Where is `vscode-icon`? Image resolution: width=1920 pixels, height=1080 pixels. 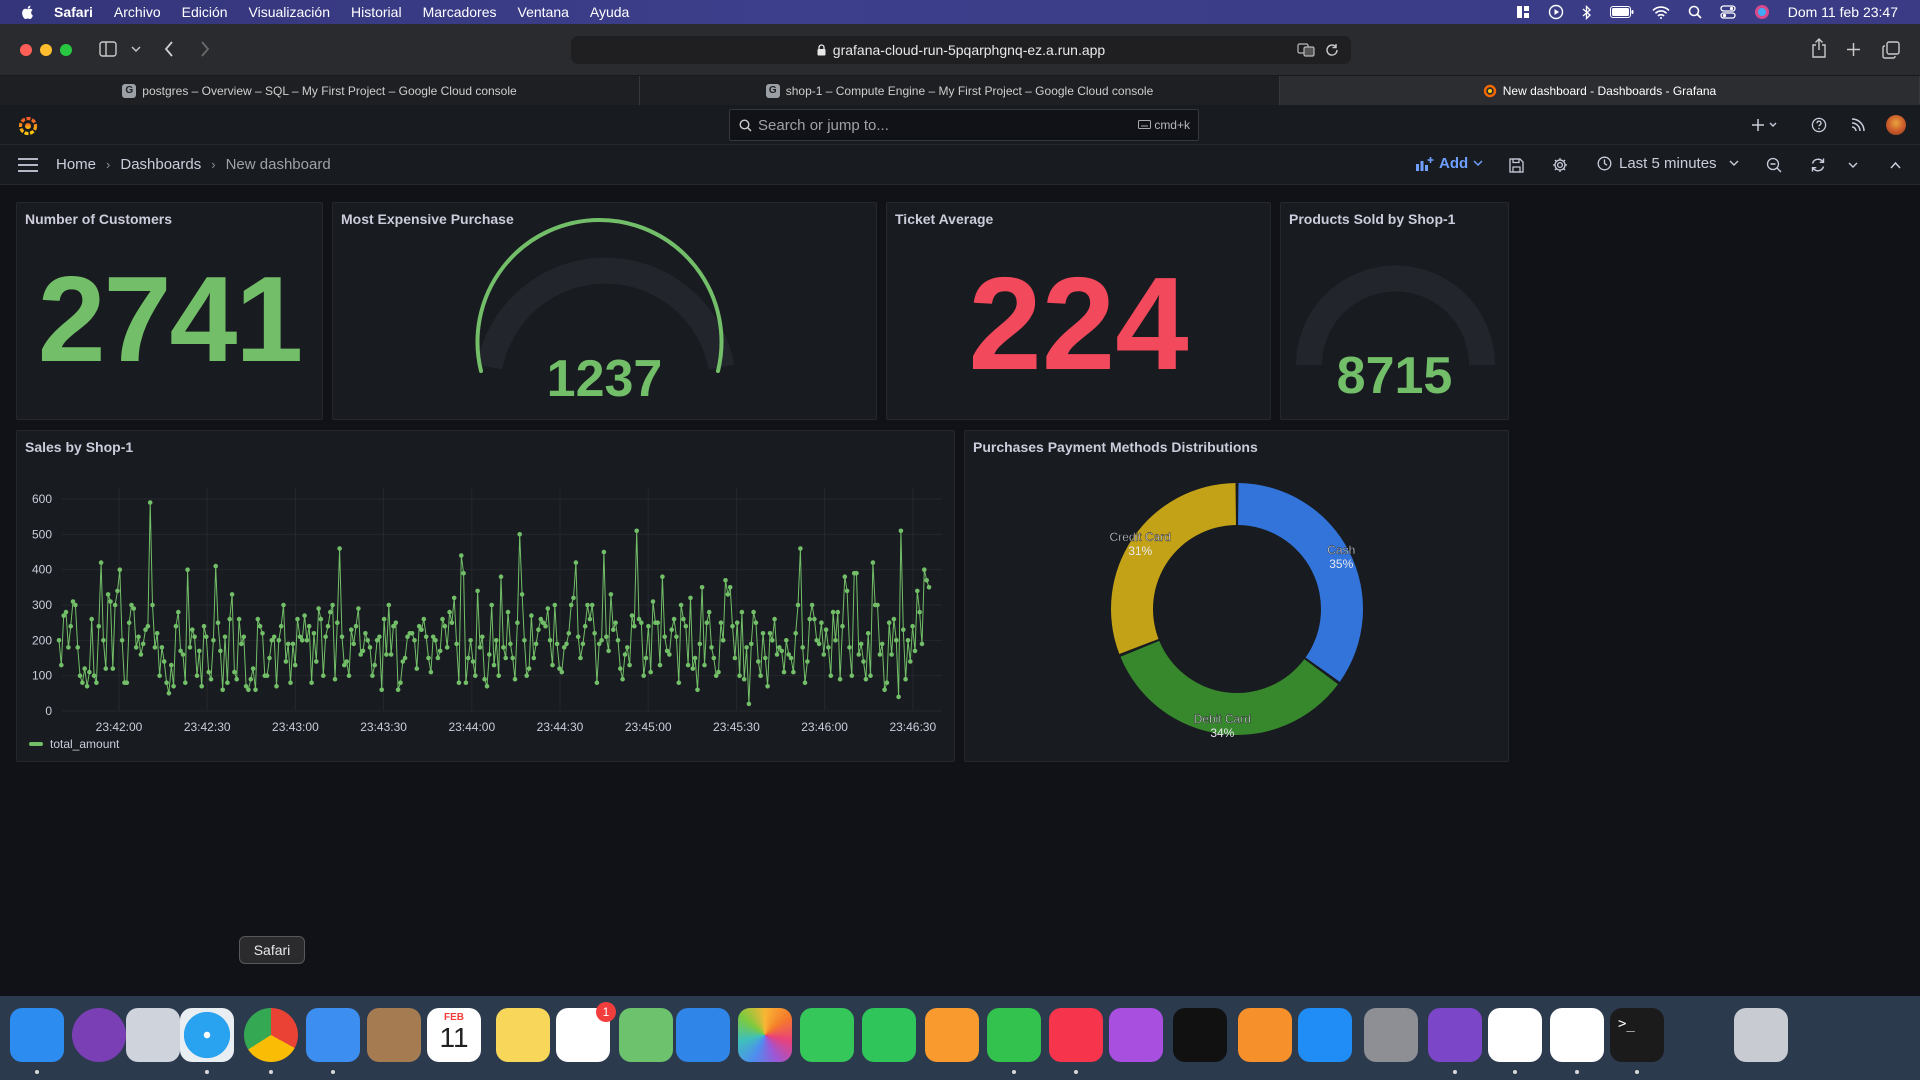 vscode-icon is located at coordinates (1515, 1035).